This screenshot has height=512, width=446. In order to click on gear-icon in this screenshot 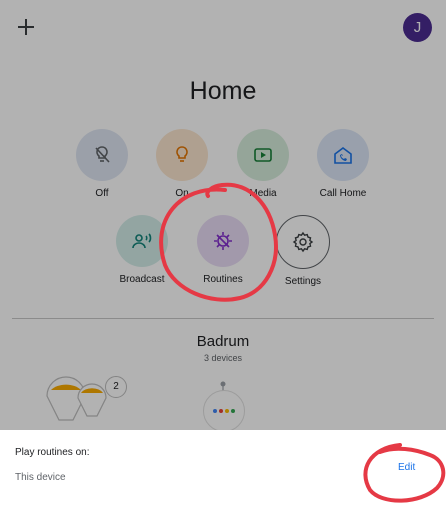, I will do `click(303, 242)`.